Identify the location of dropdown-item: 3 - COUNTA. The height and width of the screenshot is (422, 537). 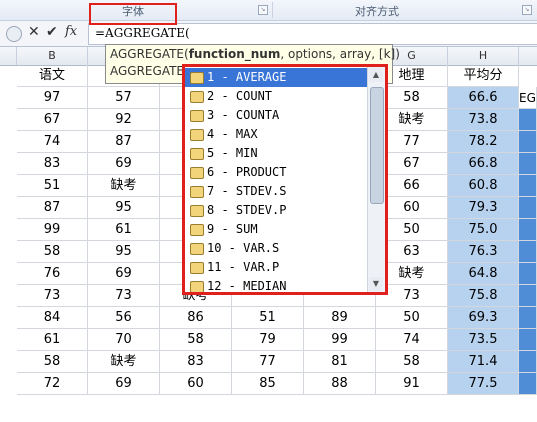
(277, 115).